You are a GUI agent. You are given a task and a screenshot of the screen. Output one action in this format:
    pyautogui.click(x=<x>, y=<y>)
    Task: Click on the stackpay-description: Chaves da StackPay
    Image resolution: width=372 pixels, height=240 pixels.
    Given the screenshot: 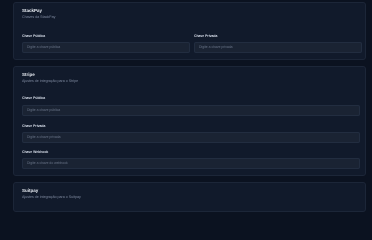 What is the action you would take?
    pyautogui.click(x=39, y=17)
    